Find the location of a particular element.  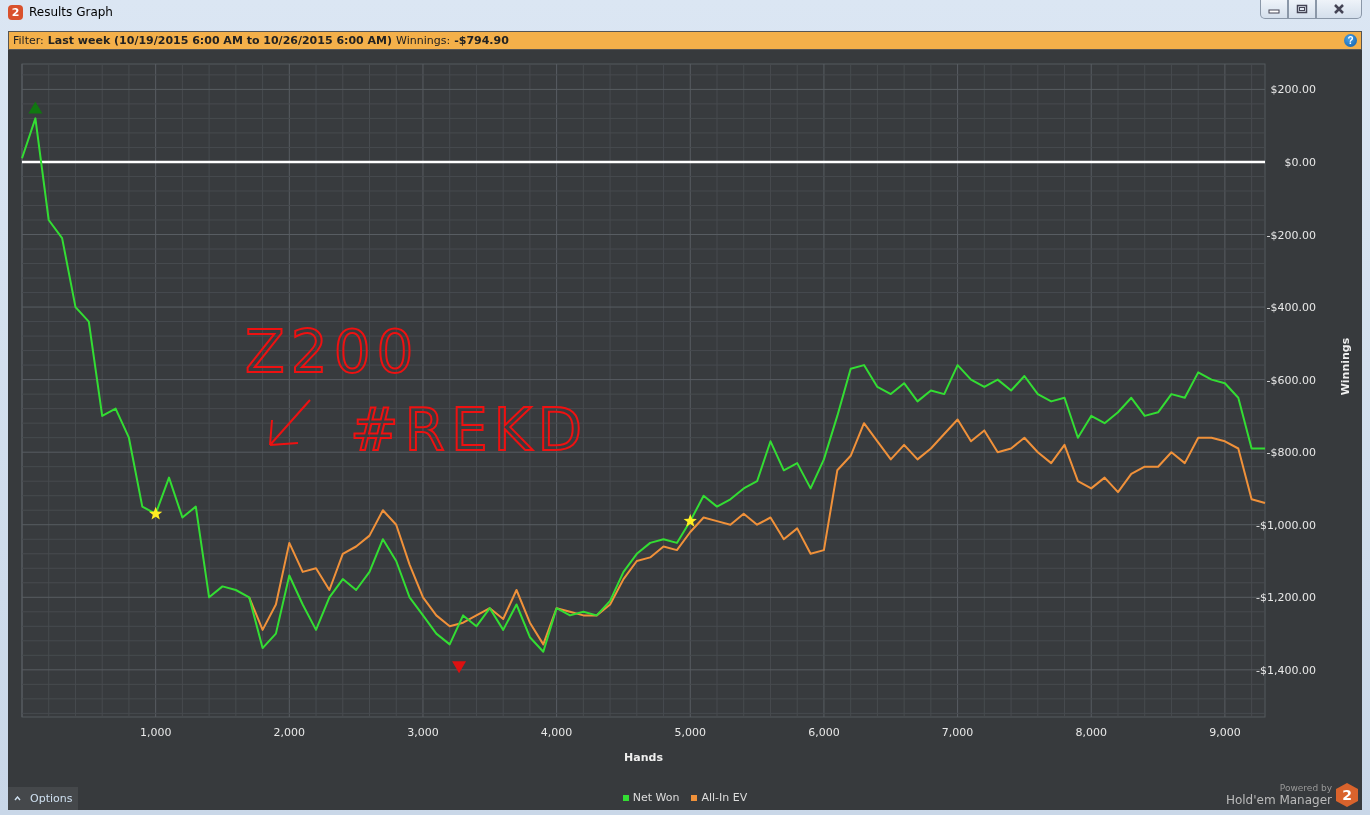

x-tick-label: 3,000 is located at coordinates (423, 732).